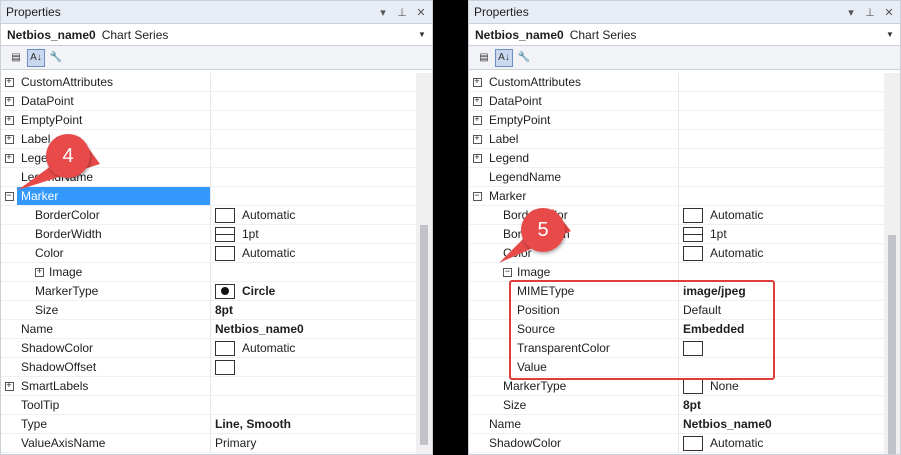 Image resolution: width=901 pixels, height=455 pixels. Describe the element at coordinates (893, 34) in the screenshot. I see `chevron-down-icon: ▼` at that location.